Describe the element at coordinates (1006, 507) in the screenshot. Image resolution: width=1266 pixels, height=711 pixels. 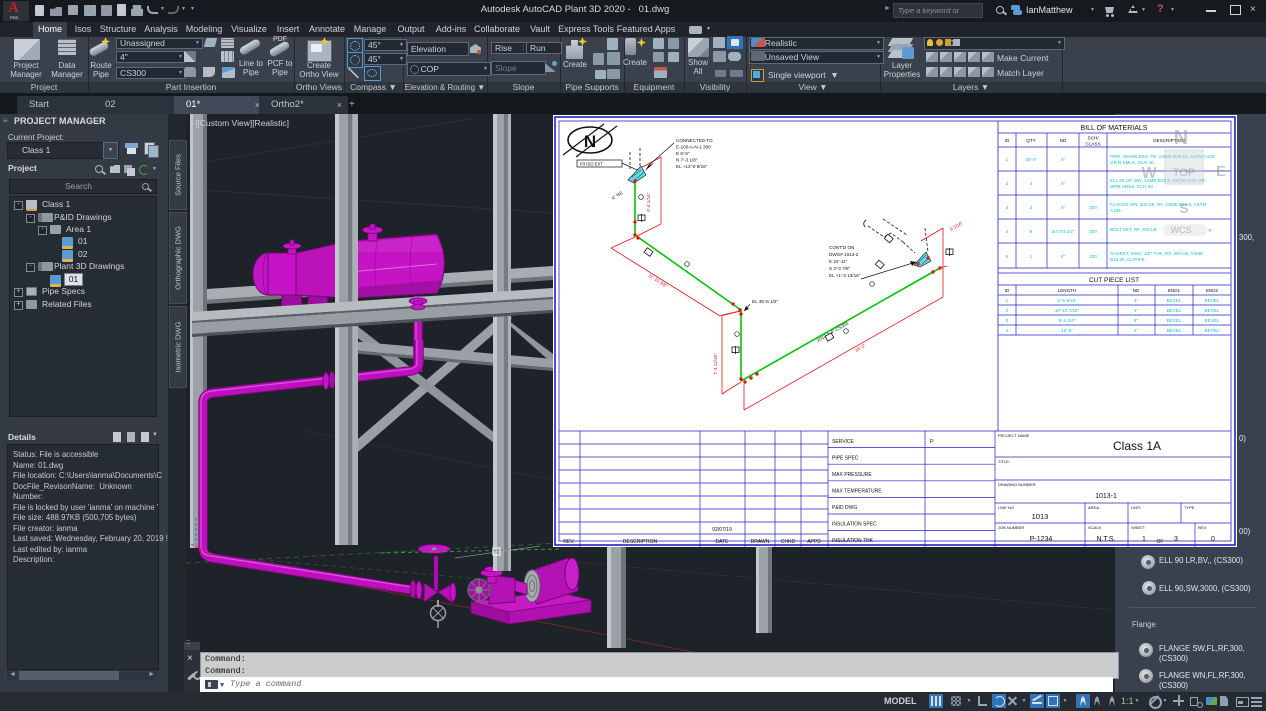
I see `svg-text: LINE NO` at that location.